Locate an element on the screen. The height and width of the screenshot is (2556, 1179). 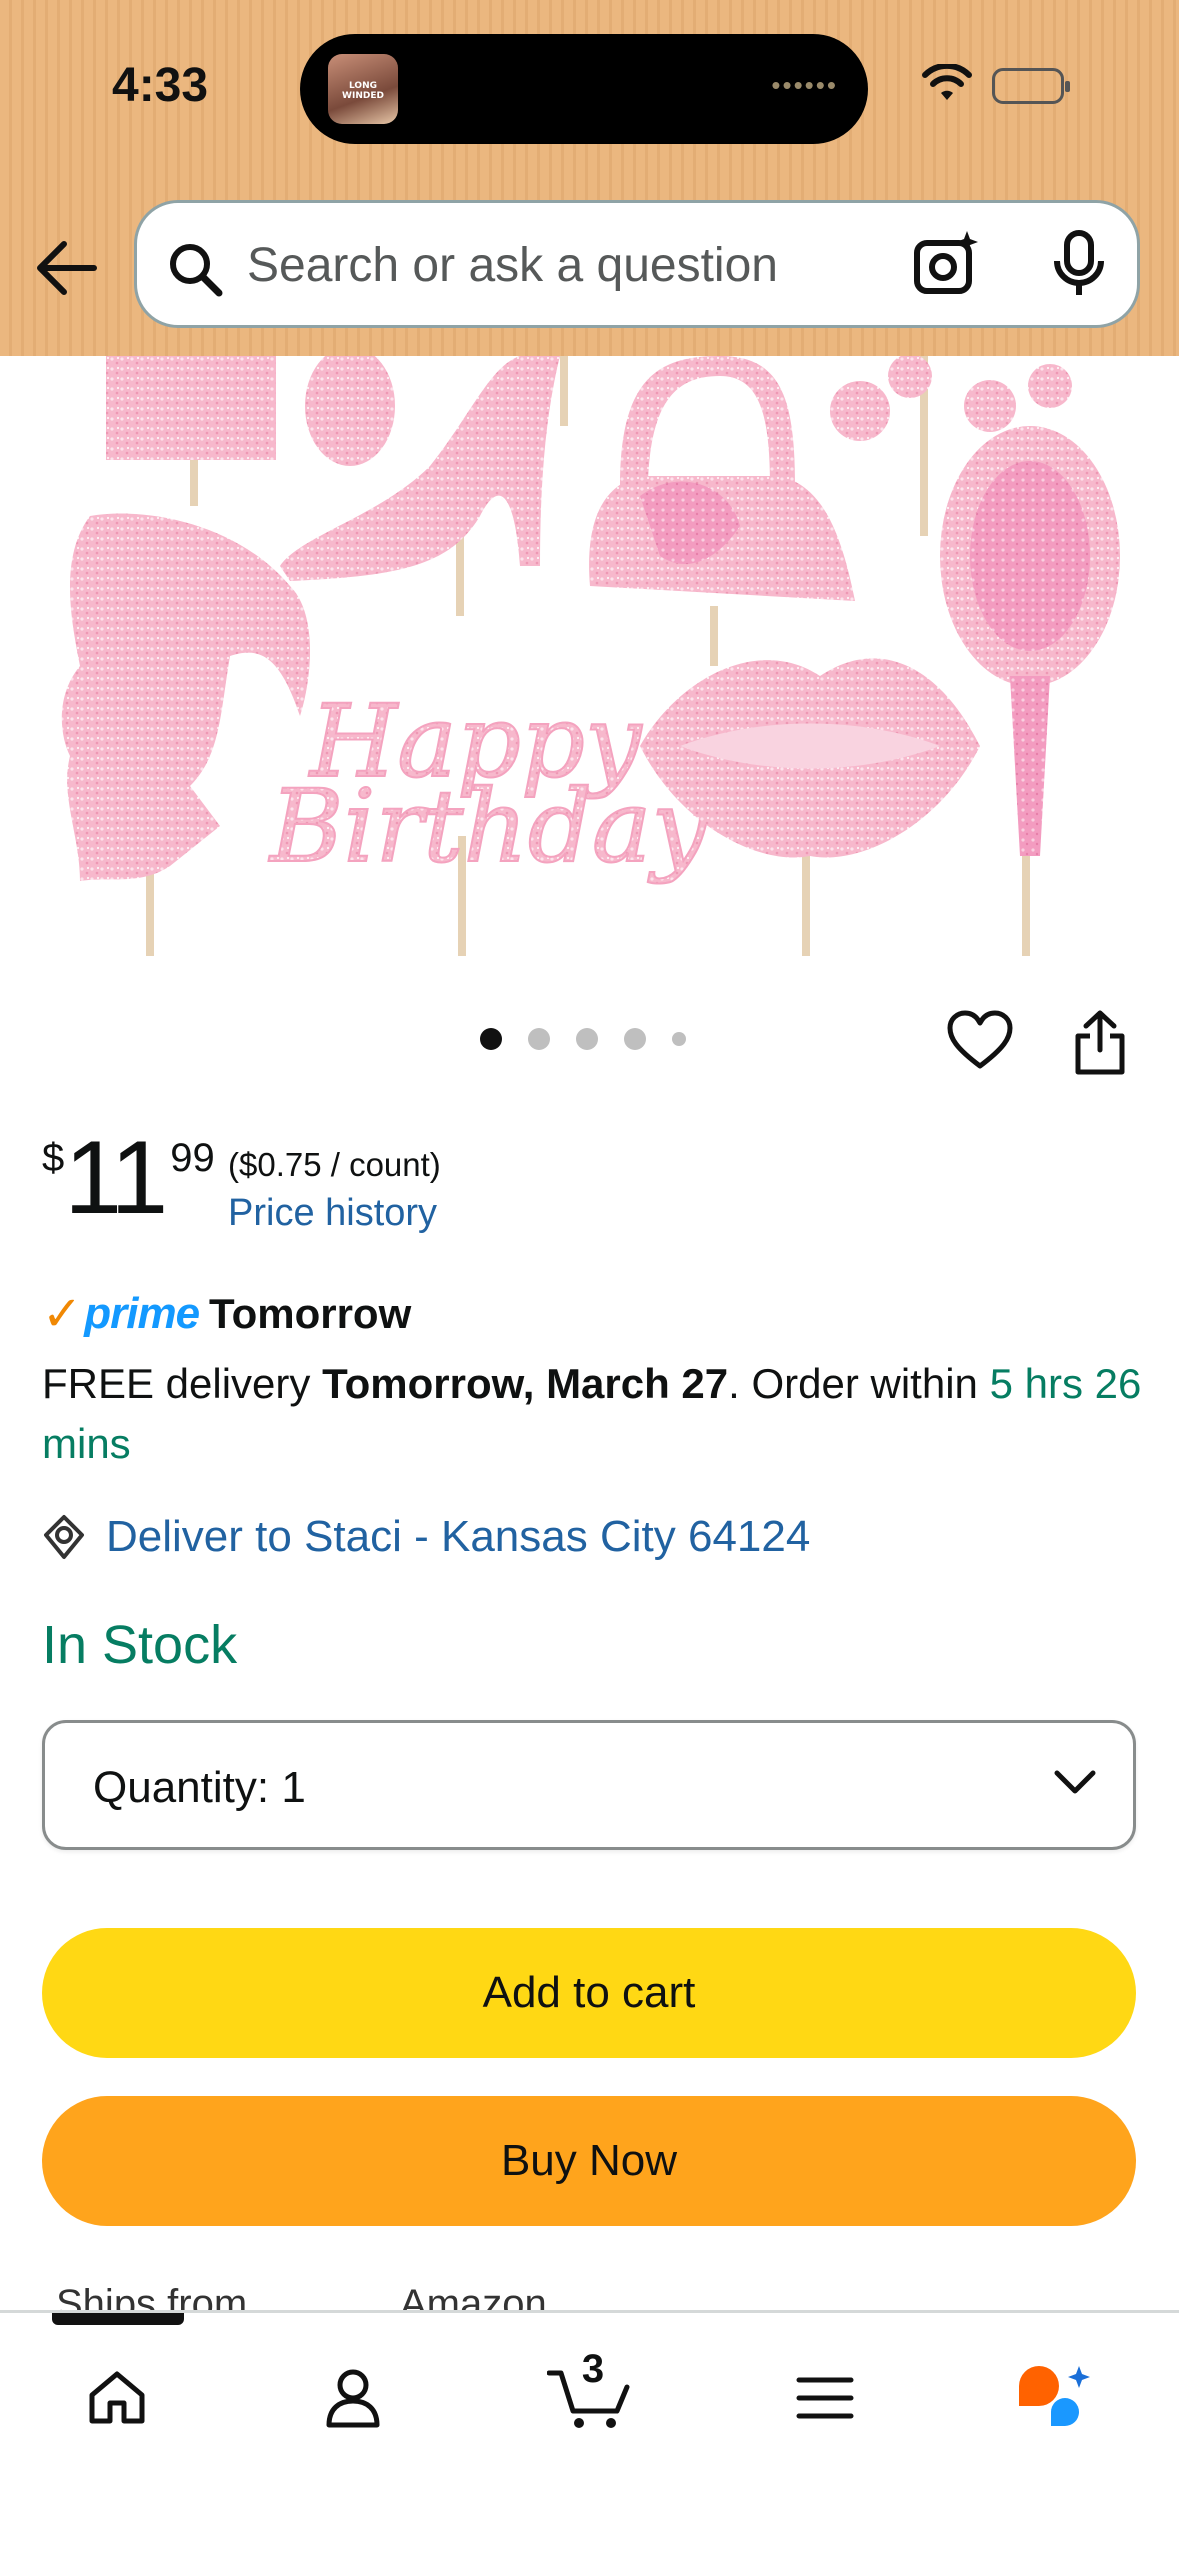
delivery-prefix: FREE delivery is located at coordinates (182, 1383).